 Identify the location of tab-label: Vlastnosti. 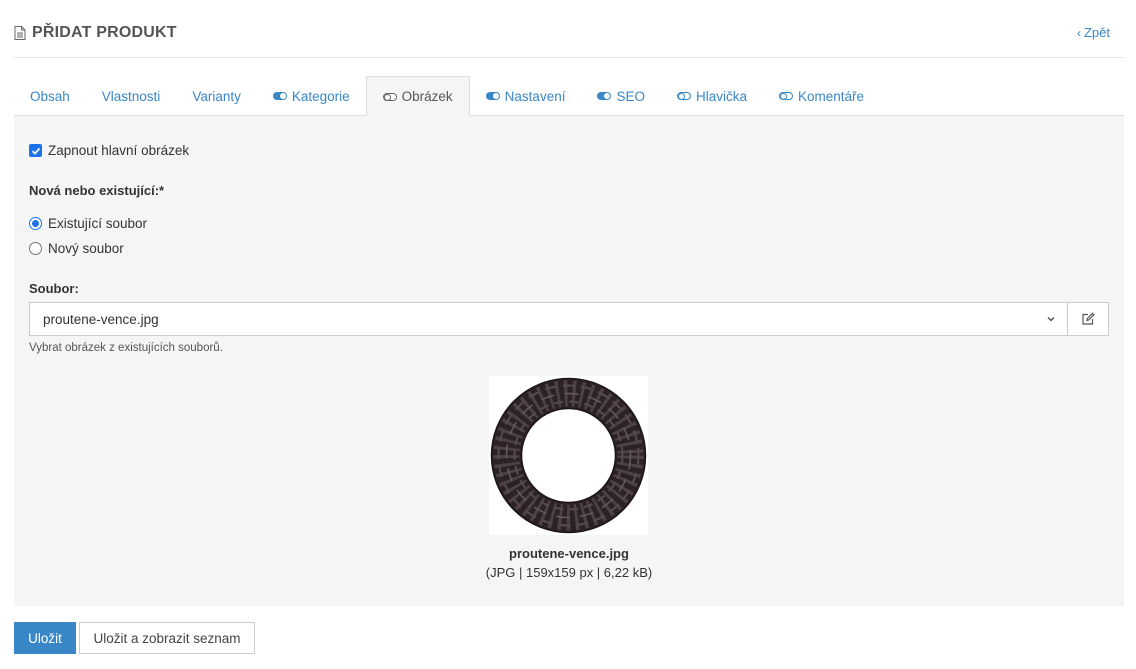
(131, 96).